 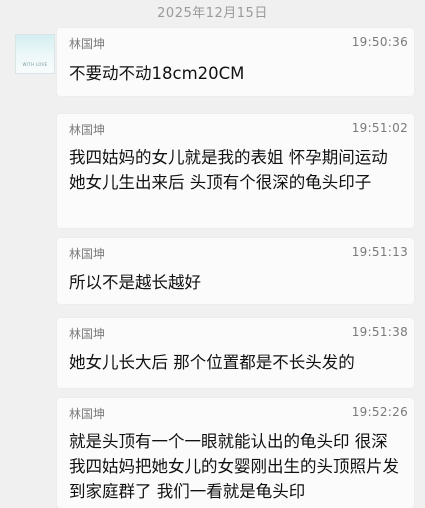 I want to click on message-card: 林国坤 19:51:13 所以不是越长越好, so click(x=235, y=271).